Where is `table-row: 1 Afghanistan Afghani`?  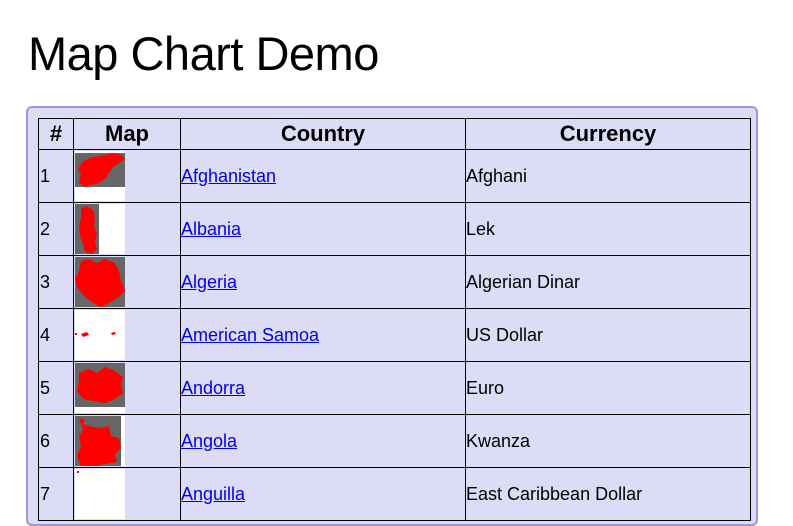 table-row: 1 Afghanistan Afghani is located at coordinates (394, 176).